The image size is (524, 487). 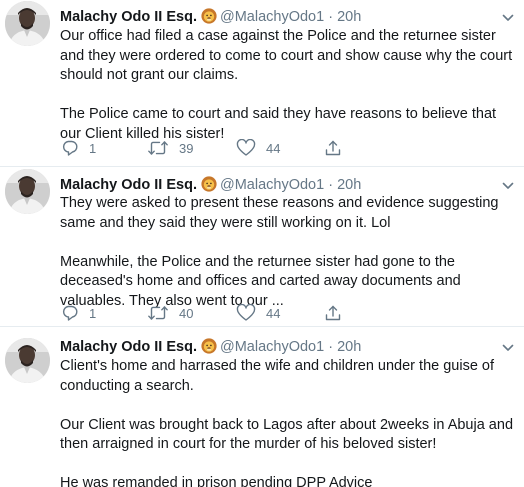 I want to click on retweet-count: 40, so click(x=186, y=313).